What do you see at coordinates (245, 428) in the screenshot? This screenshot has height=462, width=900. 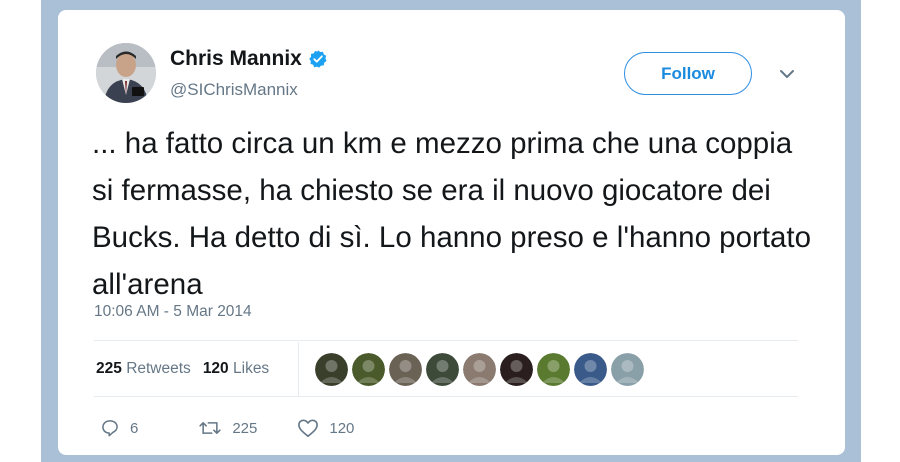 I see `retweet-count: 225` at bounding box center [245, 428].